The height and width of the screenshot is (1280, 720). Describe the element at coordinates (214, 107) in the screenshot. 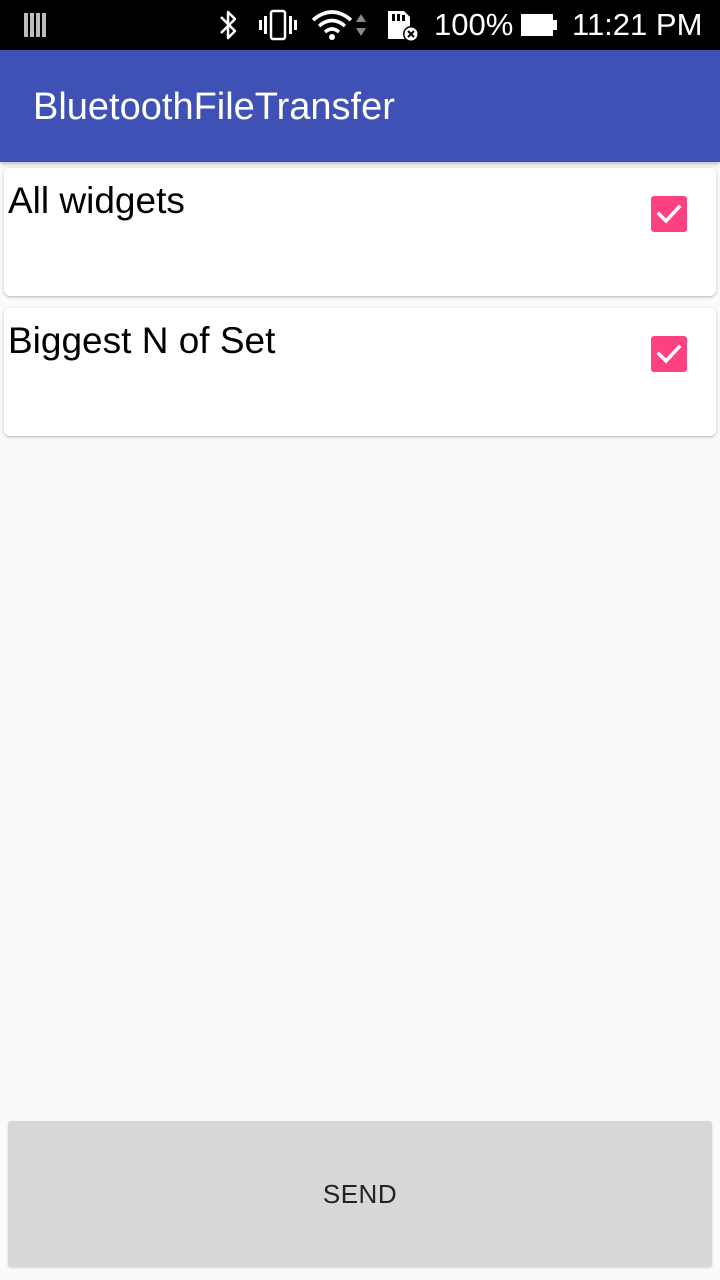

I see `app-title: BluetoothFileTransfer` at that location.